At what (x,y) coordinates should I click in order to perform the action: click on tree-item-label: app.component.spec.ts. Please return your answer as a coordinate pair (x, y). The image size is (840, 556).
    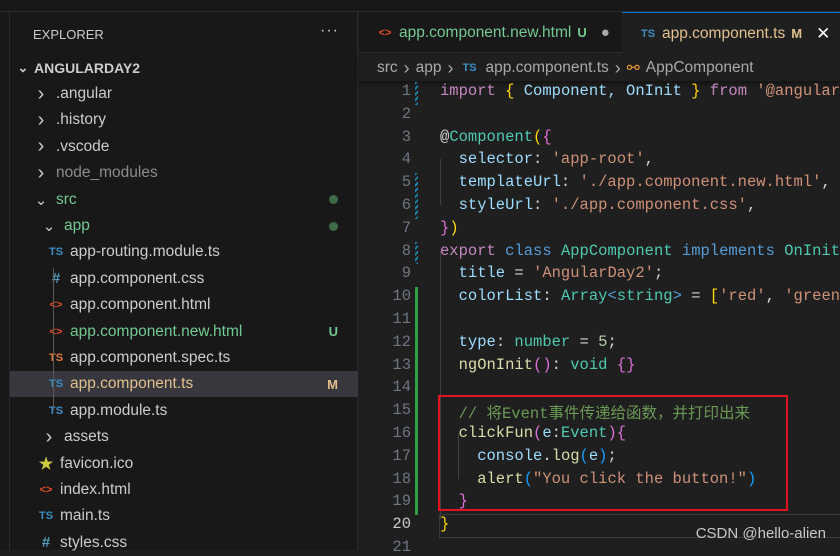
    Looking at the image, I should click on (150, 357).